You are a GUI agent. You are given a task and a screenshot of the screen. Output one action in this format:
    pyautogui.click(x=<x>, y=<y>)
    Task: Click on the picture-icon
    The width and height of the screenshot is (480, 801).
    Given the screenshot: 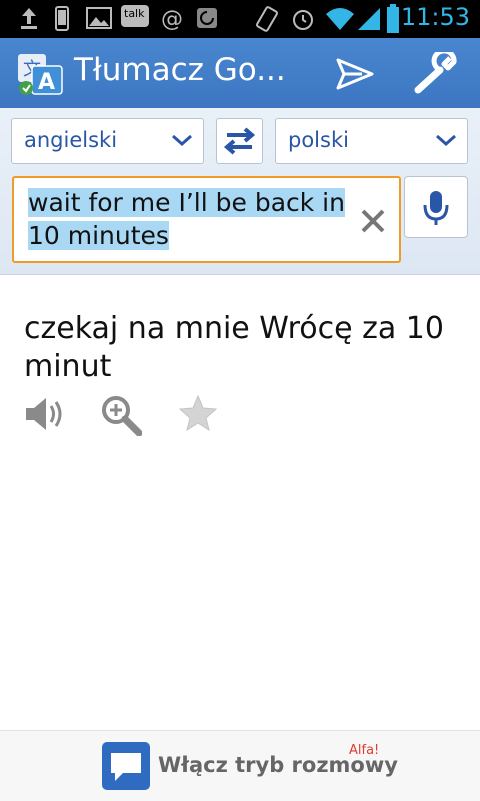 What is the action you would take?
    pyautogui.click(x=99, y=18)
    